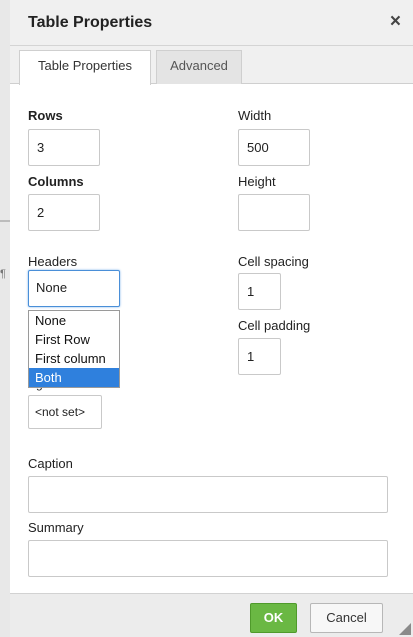  Describe the element at coordinates (208, 494) in the screenshot. I see `caption-input` at that location.